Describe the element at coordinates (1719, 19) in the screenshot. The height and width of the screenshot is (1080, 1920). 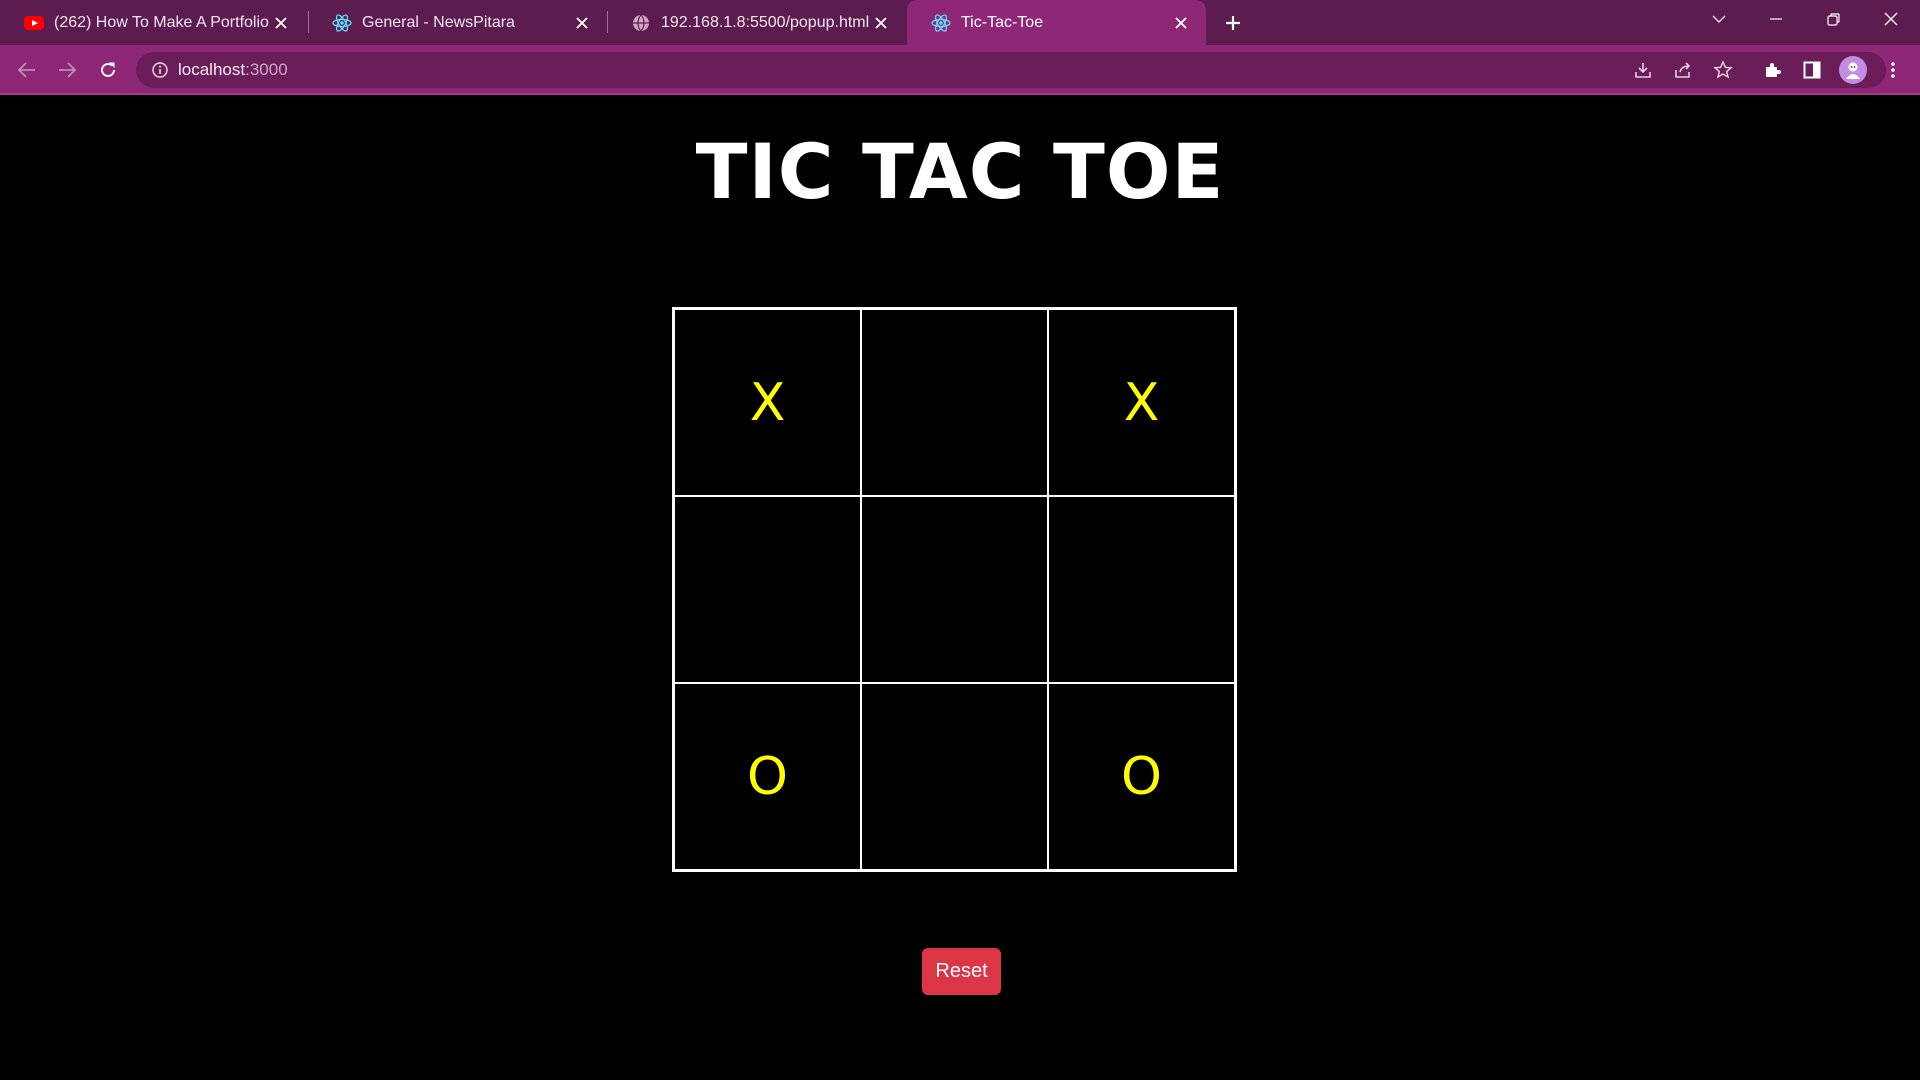
I see `tab-search-chevron-icon` at that location.